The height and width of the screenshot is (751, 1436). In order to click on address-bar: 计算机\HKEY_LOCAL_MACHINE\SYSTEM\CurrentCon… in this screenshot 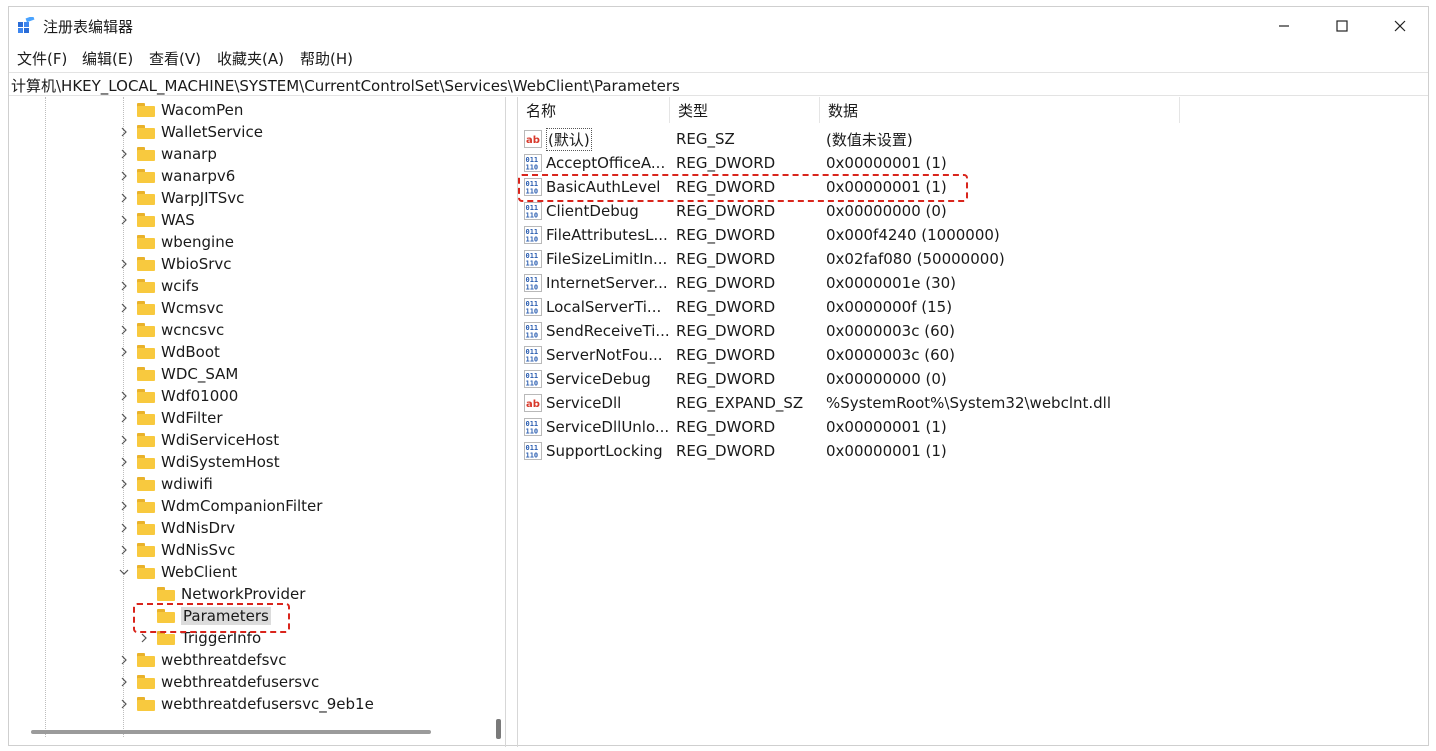, I will do `click(718, 84)`.